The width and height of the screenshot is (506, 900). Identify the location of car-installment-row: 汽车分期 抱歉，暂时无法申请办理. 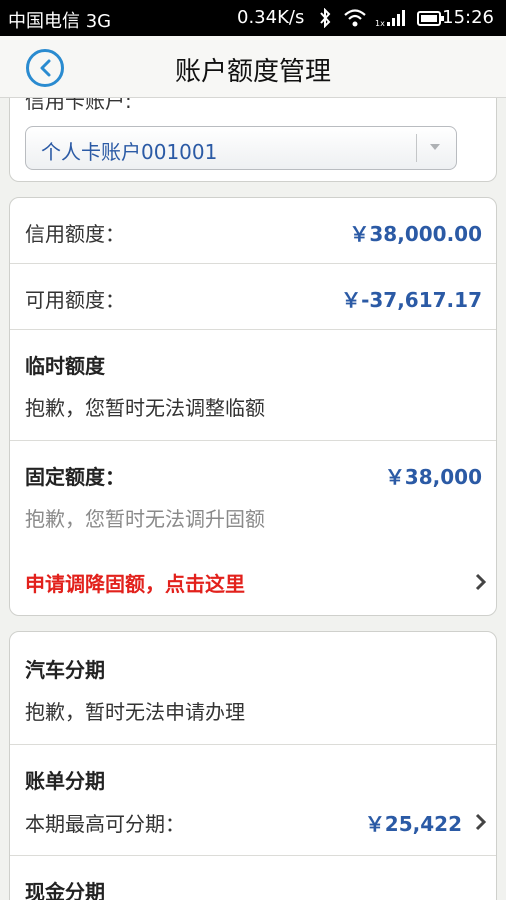
(253, 688).